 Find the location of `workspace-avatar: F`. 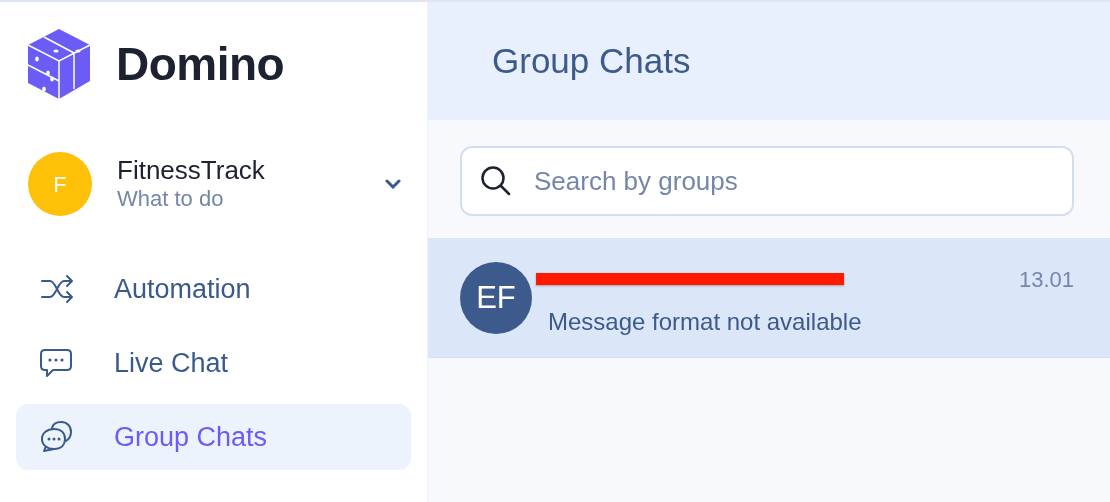

workspace-avatar: F is located at coordinates (60, 184).